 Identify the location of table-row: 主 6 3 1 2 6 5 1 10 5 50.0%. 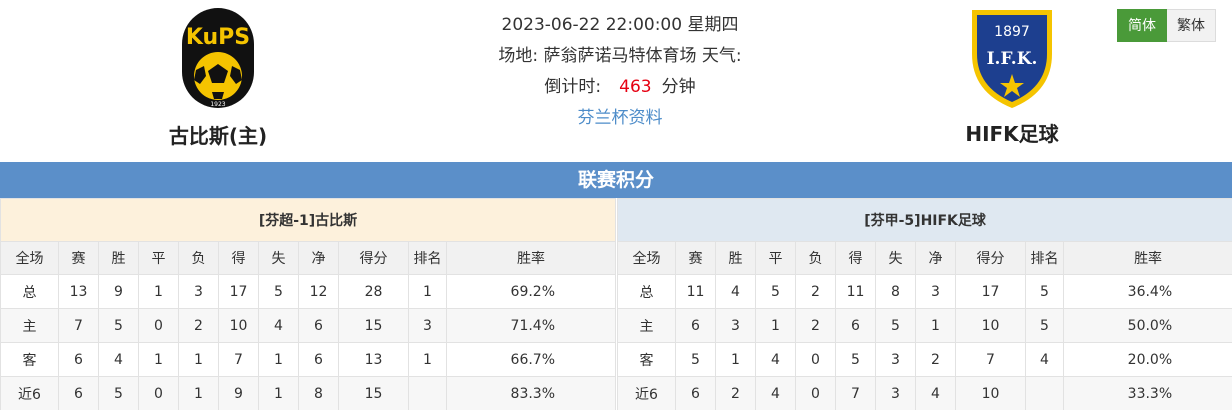
(924, 325).